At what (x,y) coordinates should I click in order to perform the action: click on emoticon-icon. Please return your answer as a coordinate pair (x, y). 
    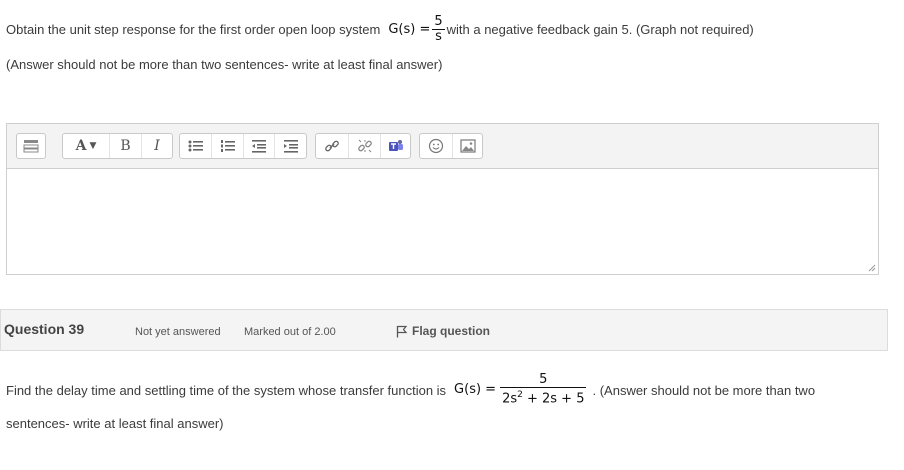
    Looking at the image, I should click on (436, 146).